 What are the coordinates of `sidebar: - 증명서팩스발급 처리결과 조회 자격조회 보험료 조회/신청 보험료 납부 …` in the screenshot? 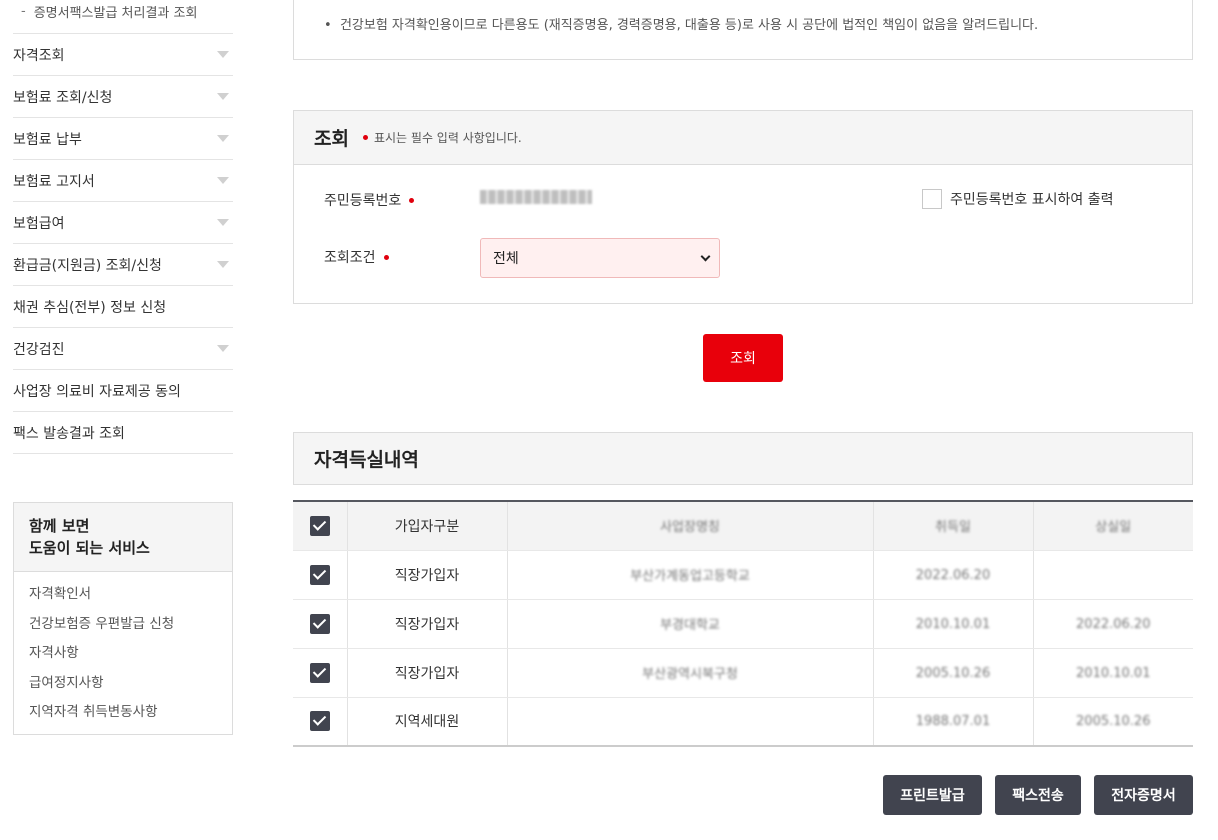 It's located at (123, 227).